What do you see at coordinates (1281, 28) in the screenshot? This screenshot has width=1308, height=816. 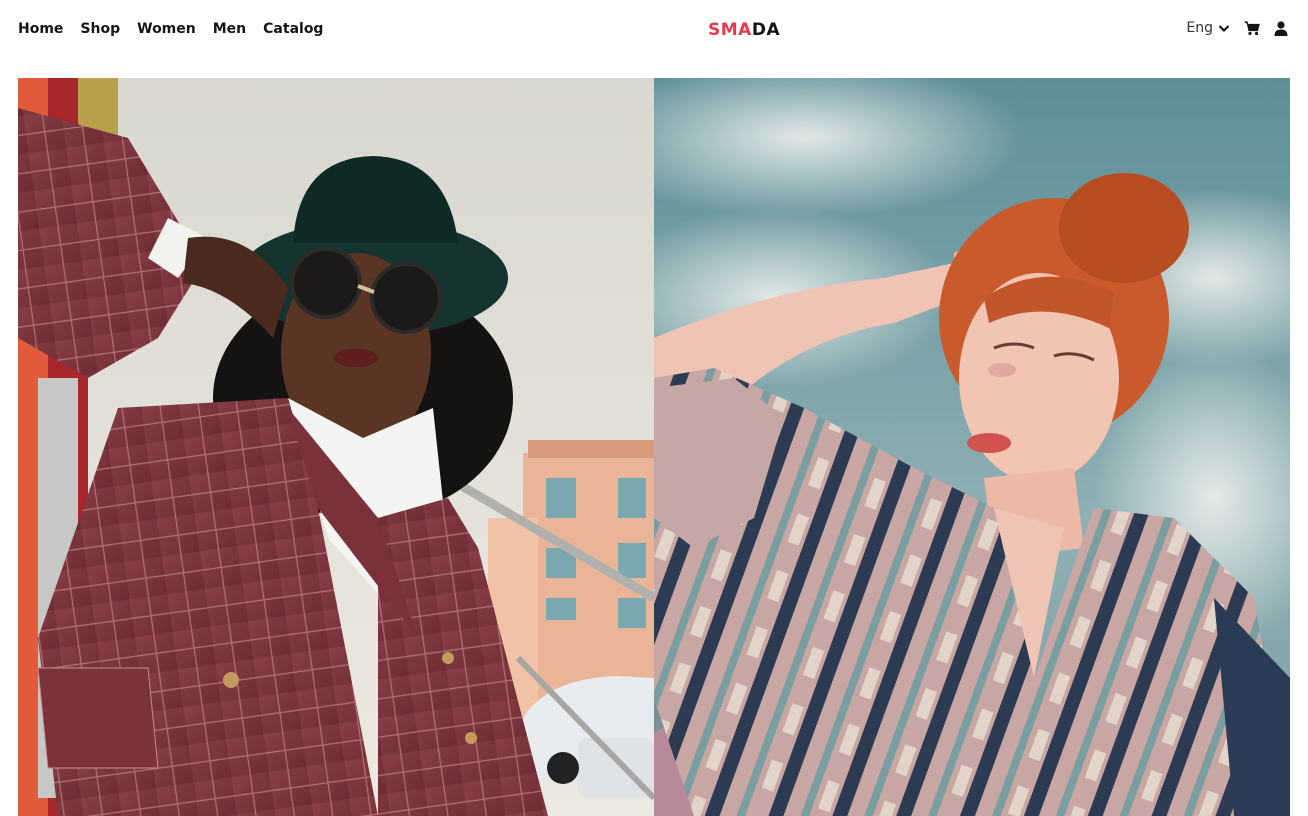 I see `user-icon` at bounding box center [1281, 28].